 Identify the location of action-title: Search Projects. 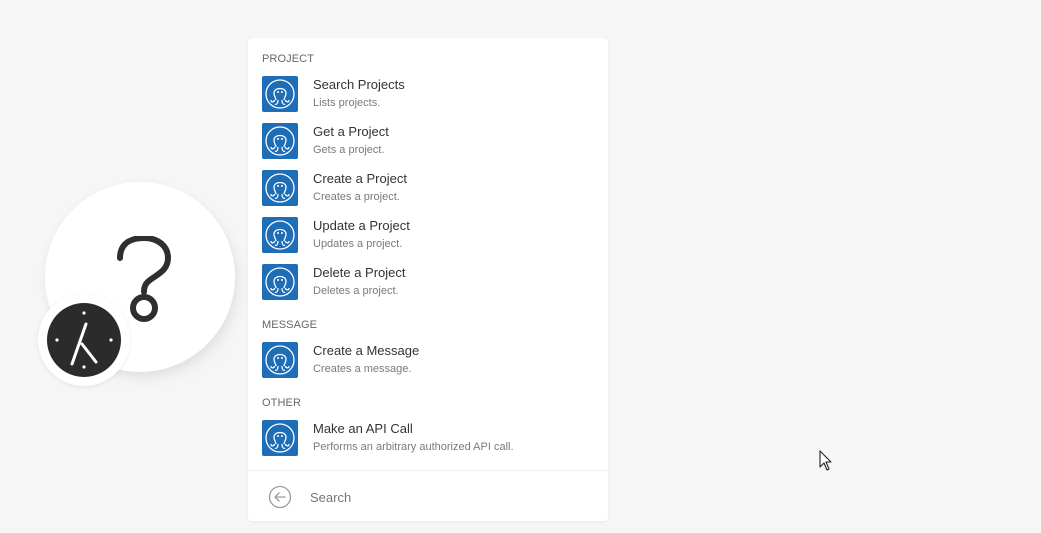
(359, 84).